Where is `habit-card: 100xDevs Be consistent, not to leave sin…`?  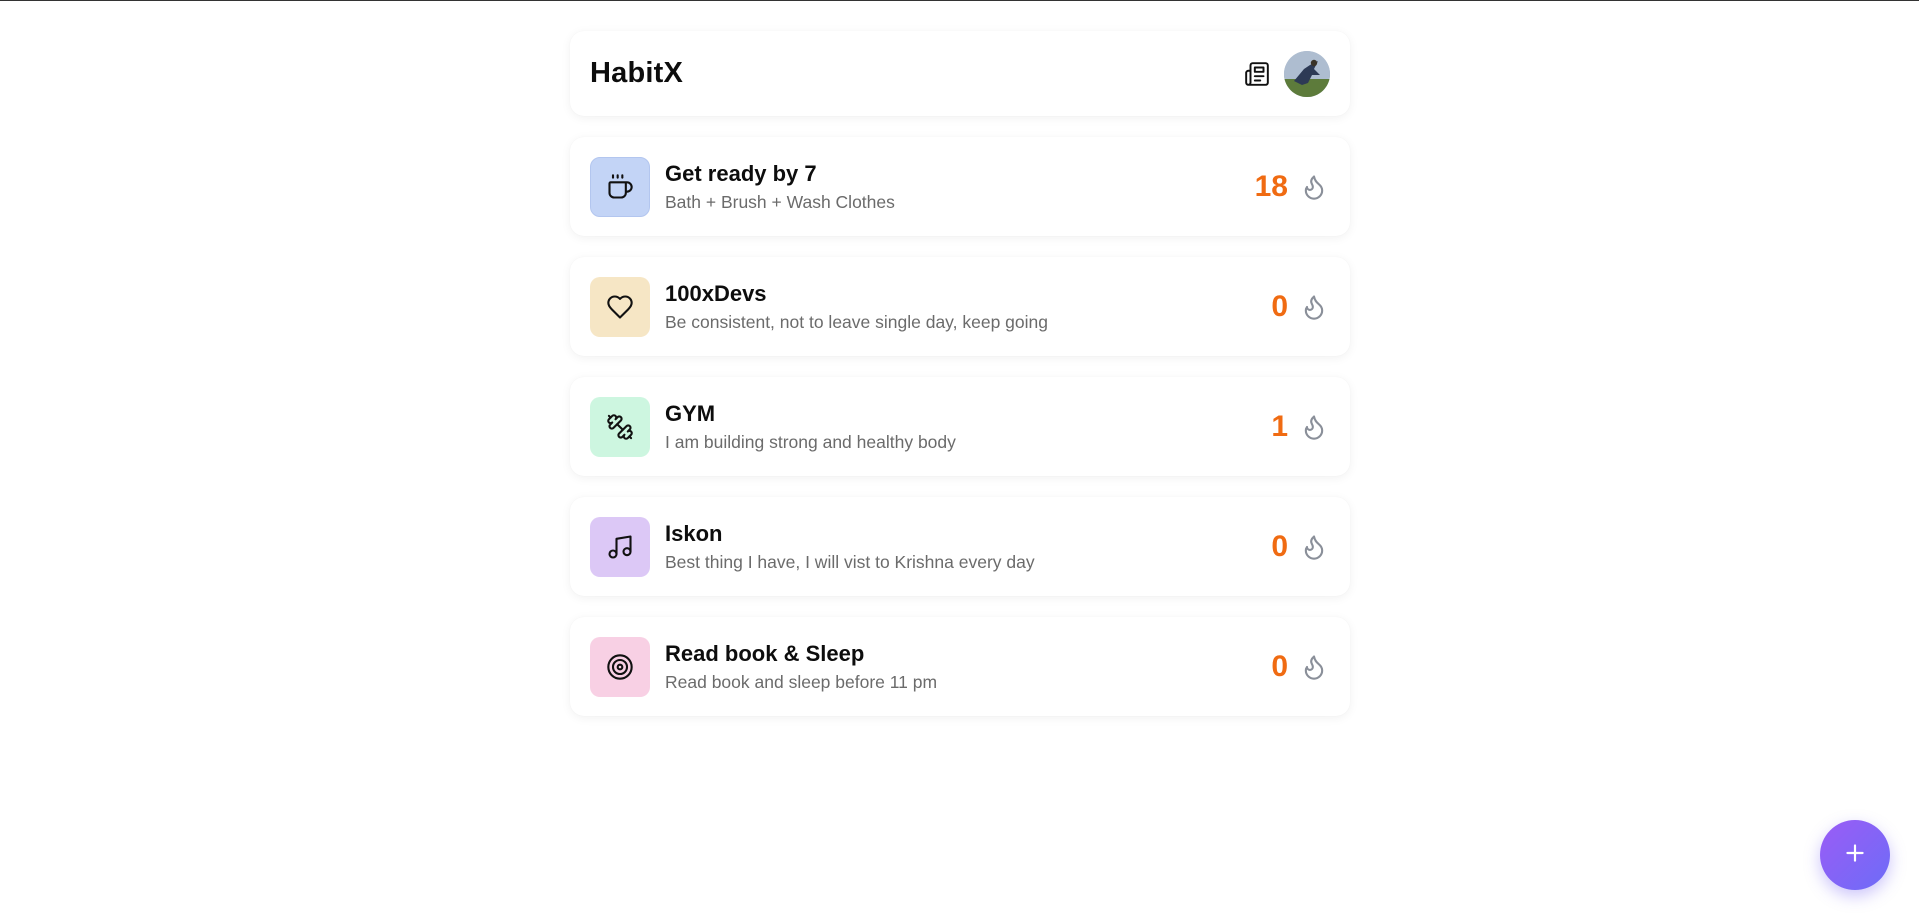
habit-card: 100xDevs Be consistent, not to leave sin… is located at coordinates (960, 306).